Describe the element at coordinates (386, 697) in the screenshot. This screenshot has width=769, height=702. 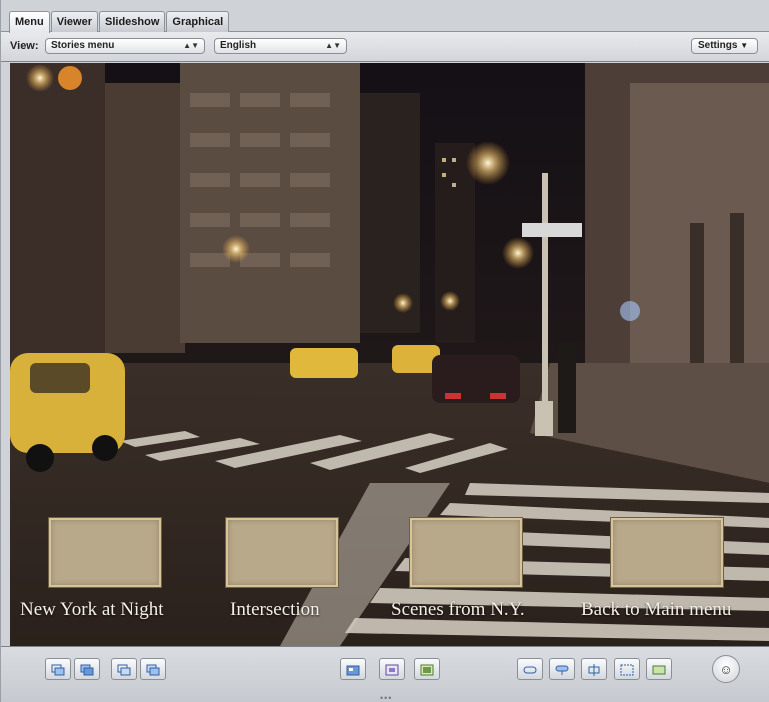
I see `resize-grip-icon: •••` at that location.